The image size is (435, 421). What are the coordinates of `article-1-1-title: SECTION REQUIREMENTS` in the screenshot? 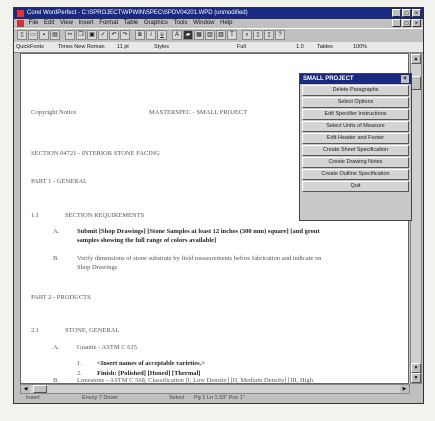 It's located at (105, 215).